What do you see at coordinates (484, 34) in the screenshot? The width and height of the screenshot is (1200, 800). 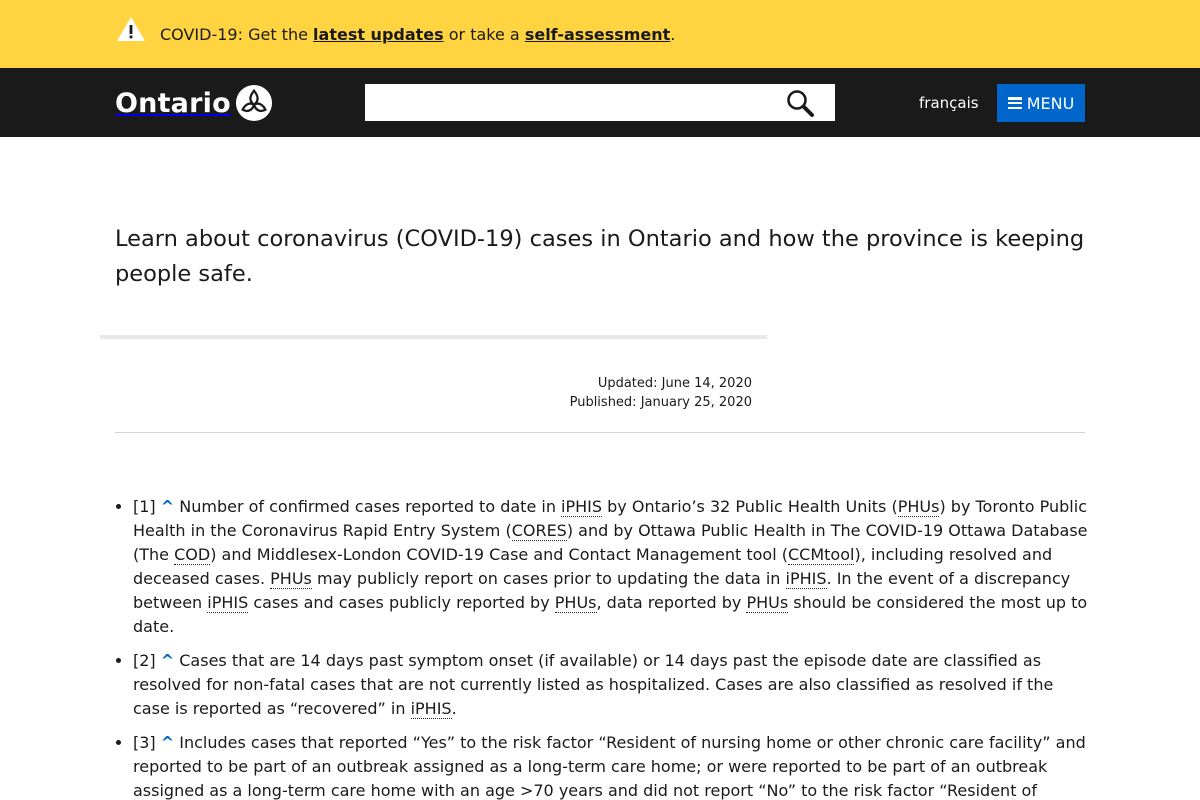 I see `alert-middle: or take a` at bounding box center [484, 34].